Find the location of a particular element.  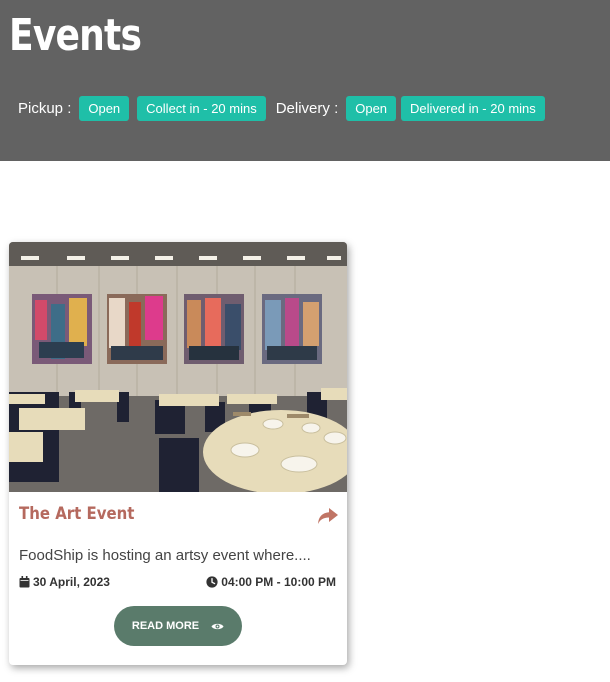

read-more-label: READ MORE is located at coordinates (165, 626).